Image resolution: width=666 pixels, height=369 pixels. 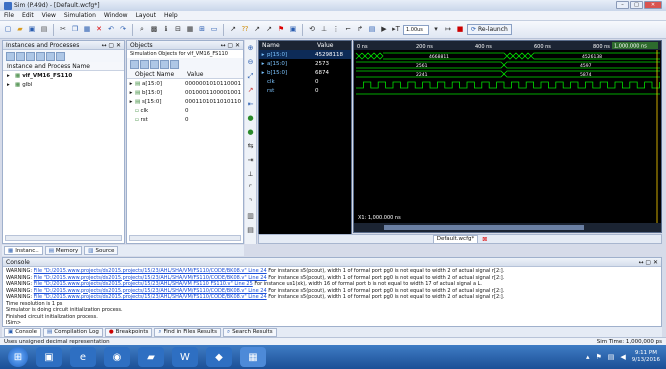 What do you see at coordinates (324, 30) in the screenshot?
I see `step-icon: ⊥` at bounding box center [324, 30].